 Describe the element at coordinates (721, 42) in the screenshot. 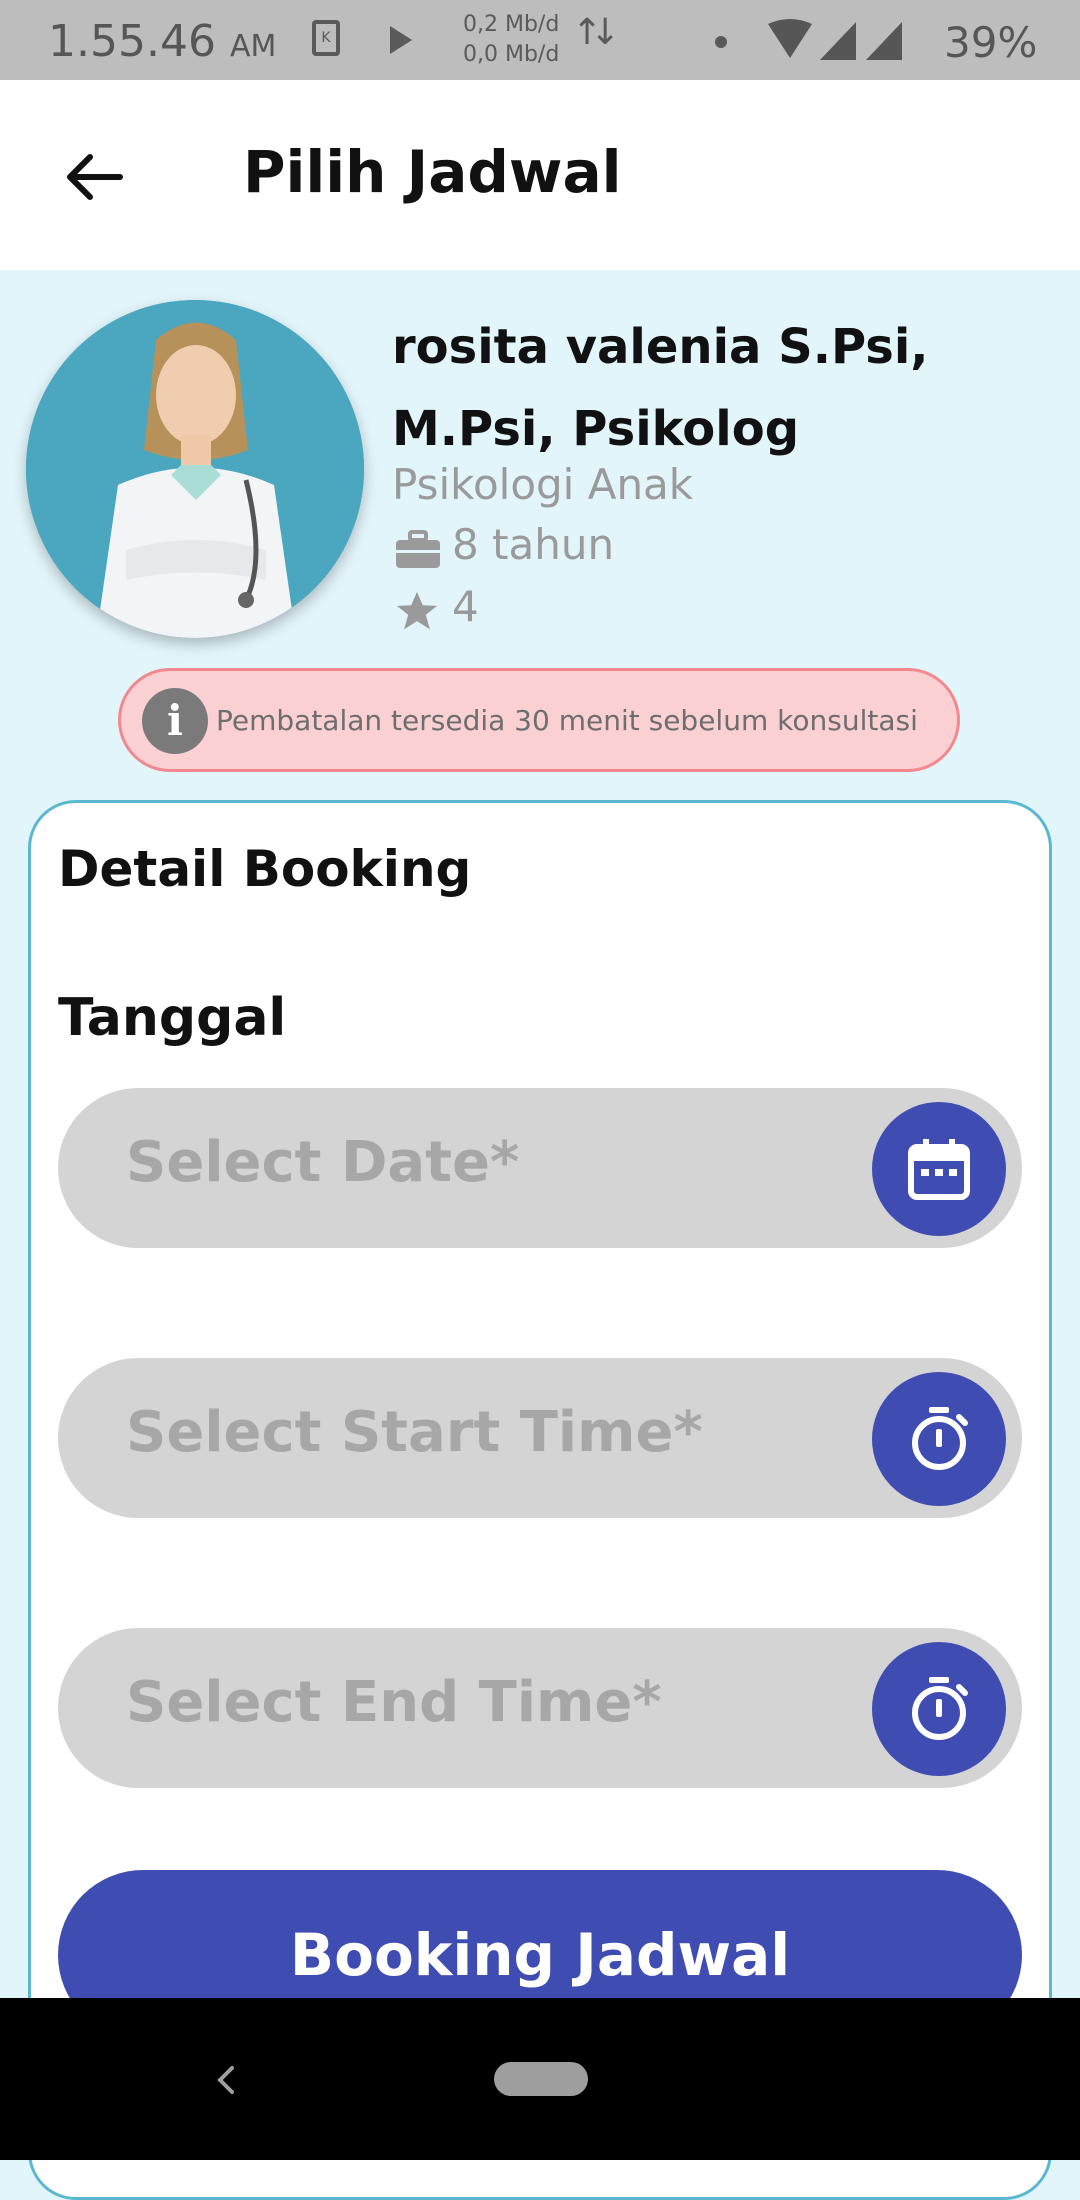

I see `notification-dot-icon` at that location.